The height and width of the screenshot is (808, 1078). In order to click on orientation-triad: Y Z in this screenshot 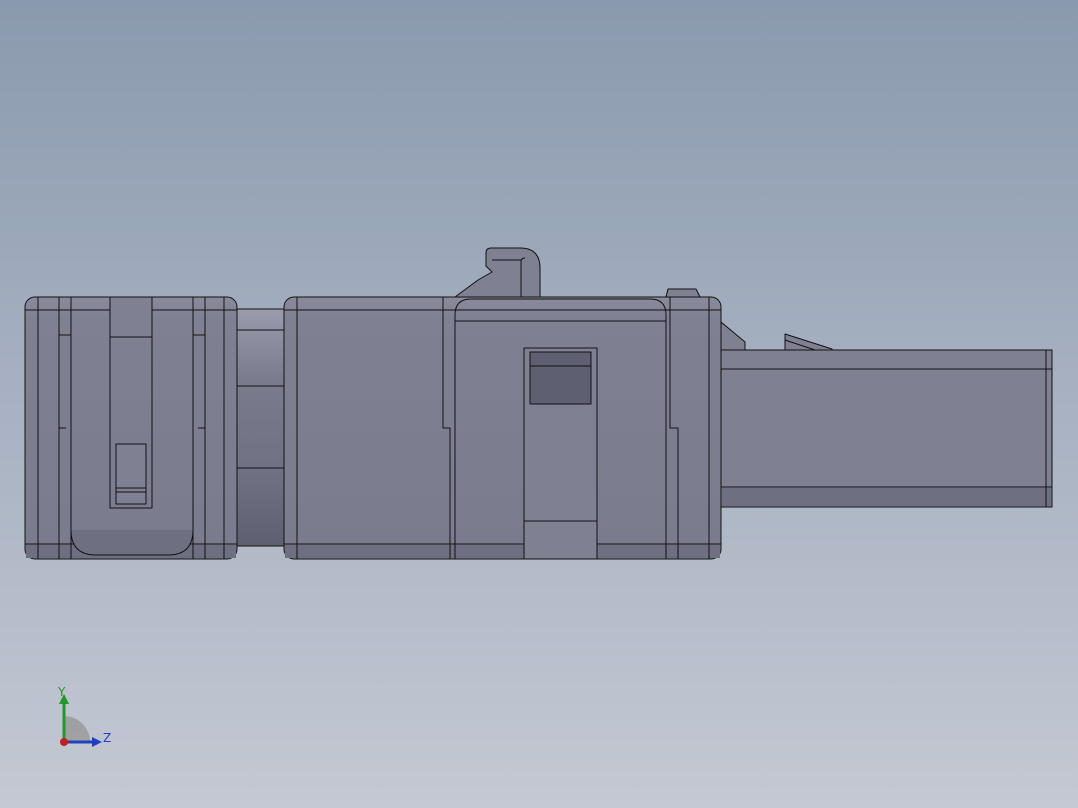, I will do `click(88, 720)`.